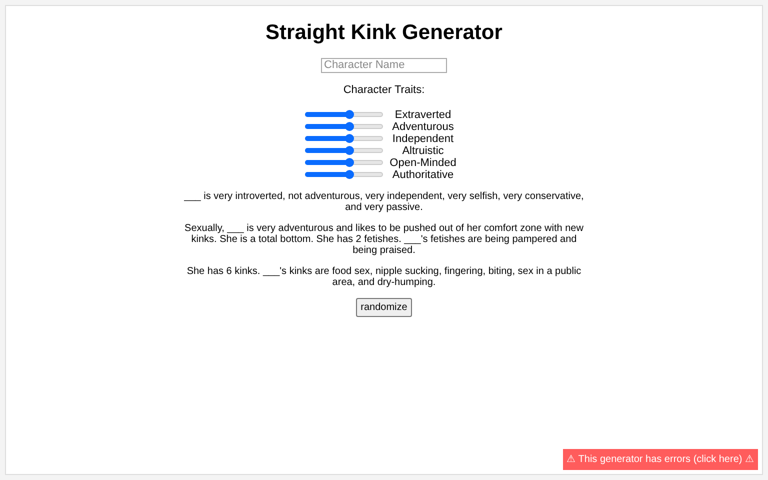 The image size is (768, 480). Describe the element at coordinates (384, 239) in the screenshot. I see `description-paragraph: Sexually, ___ is very adventurous and likes to be pushed out of her comfort zone with new kinks. She is a total bottom. She has 2 fetishes. ___'s fetishes are being pampered and being praised.` at that location.